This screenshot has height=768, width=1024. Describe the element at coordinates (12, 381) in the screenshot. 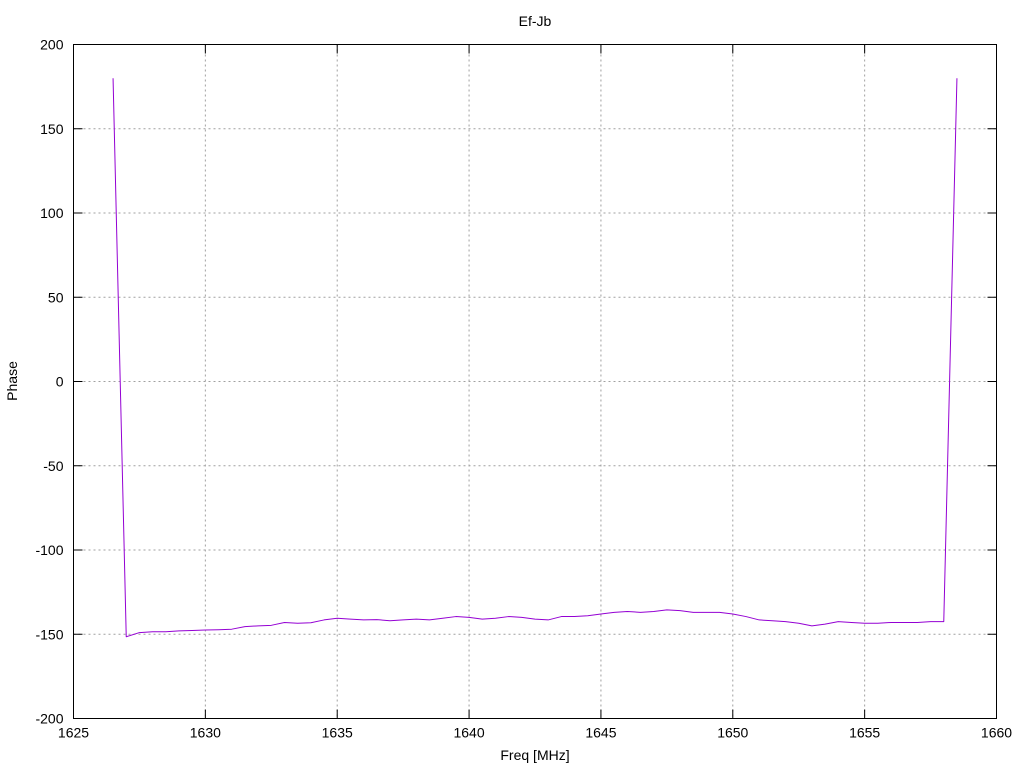

I see `y-axis-label: Phase` at that location.